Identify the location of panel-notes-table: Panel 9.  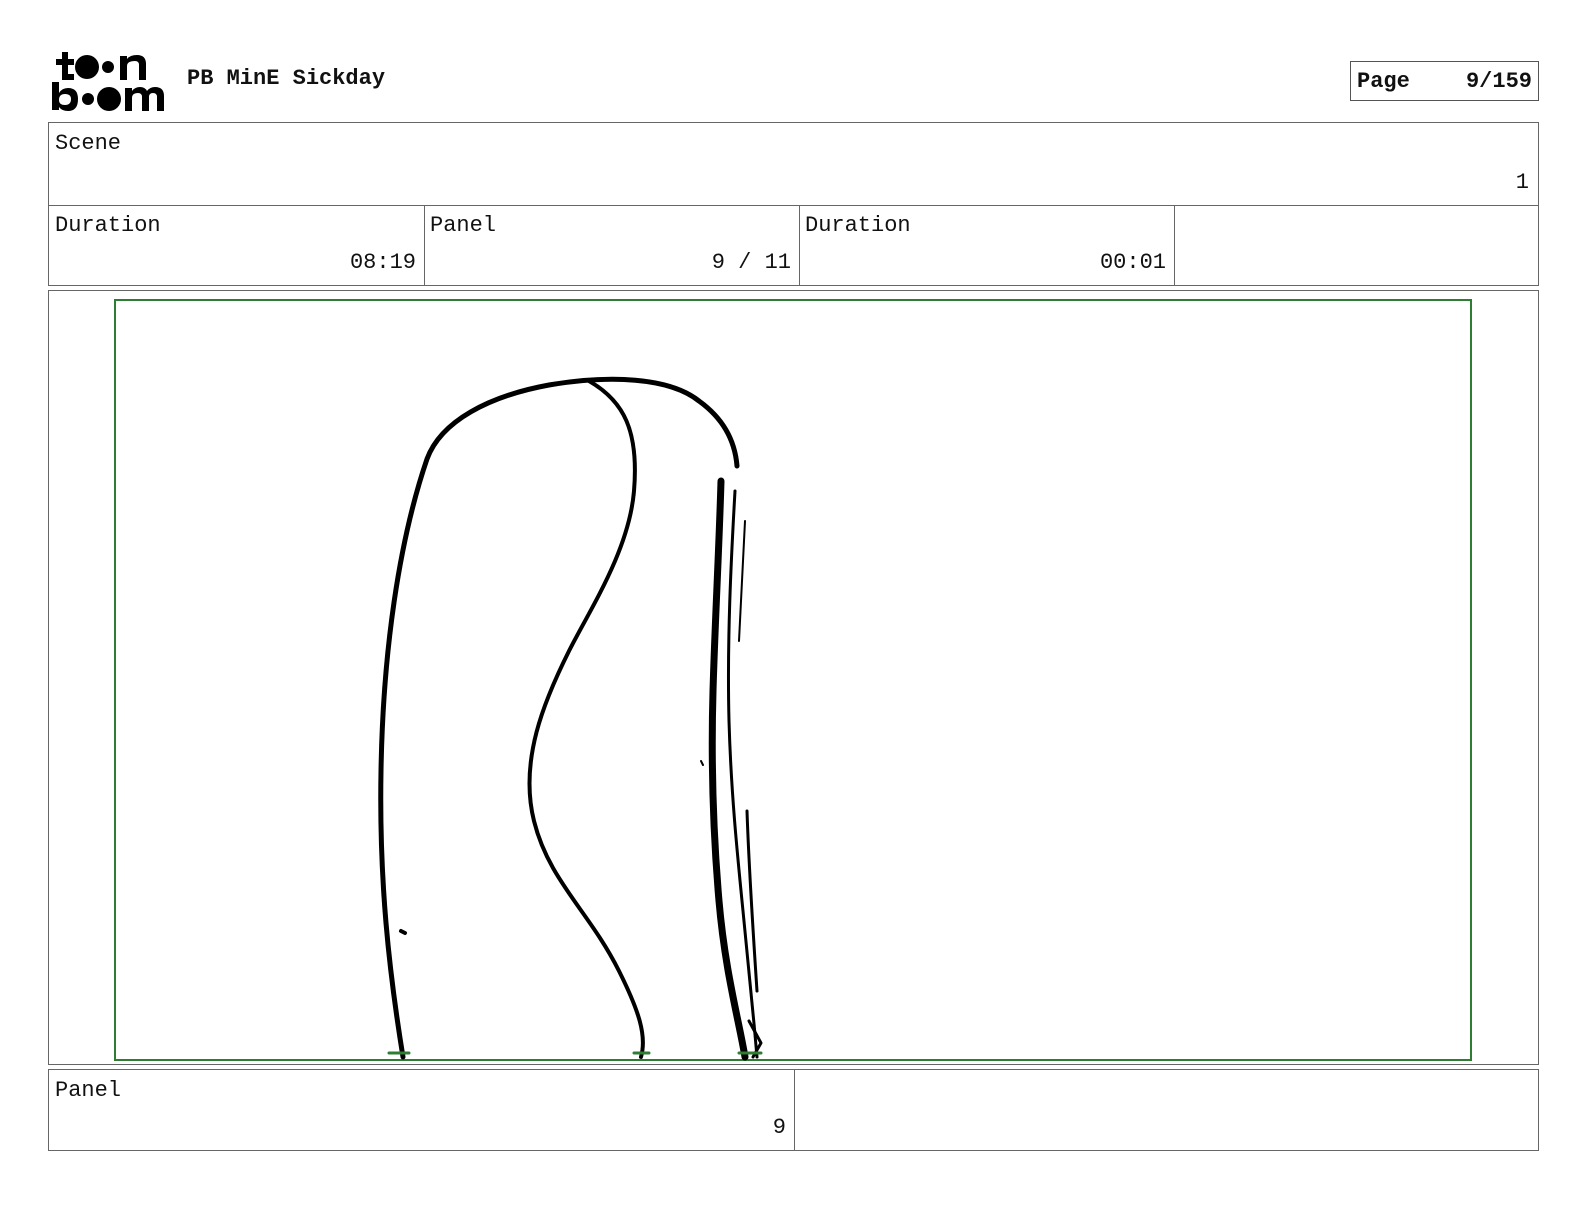
(793, 1110).